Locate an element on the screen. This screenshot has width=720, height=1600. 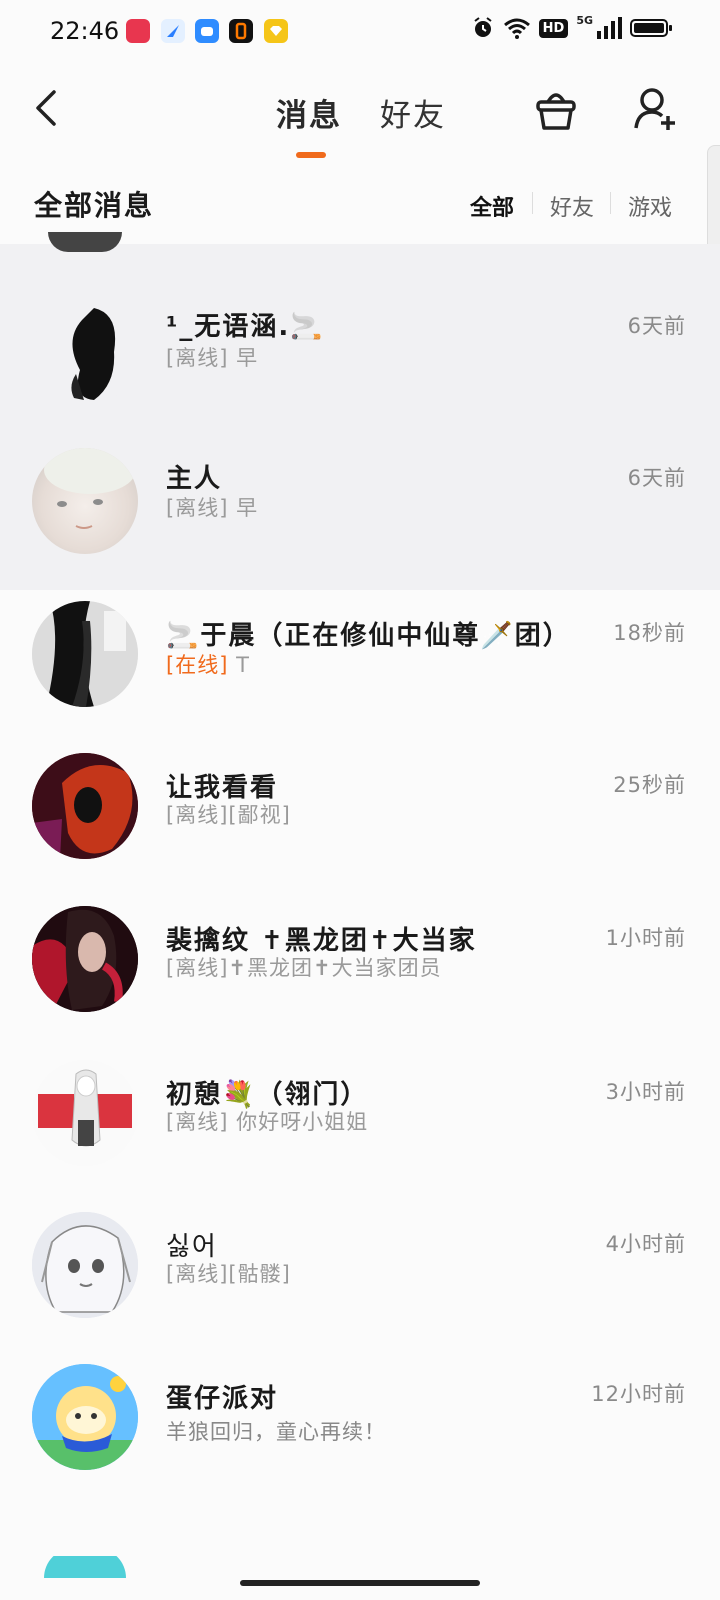
filter-title: 全部消息 is located at coordinates (94, 205).